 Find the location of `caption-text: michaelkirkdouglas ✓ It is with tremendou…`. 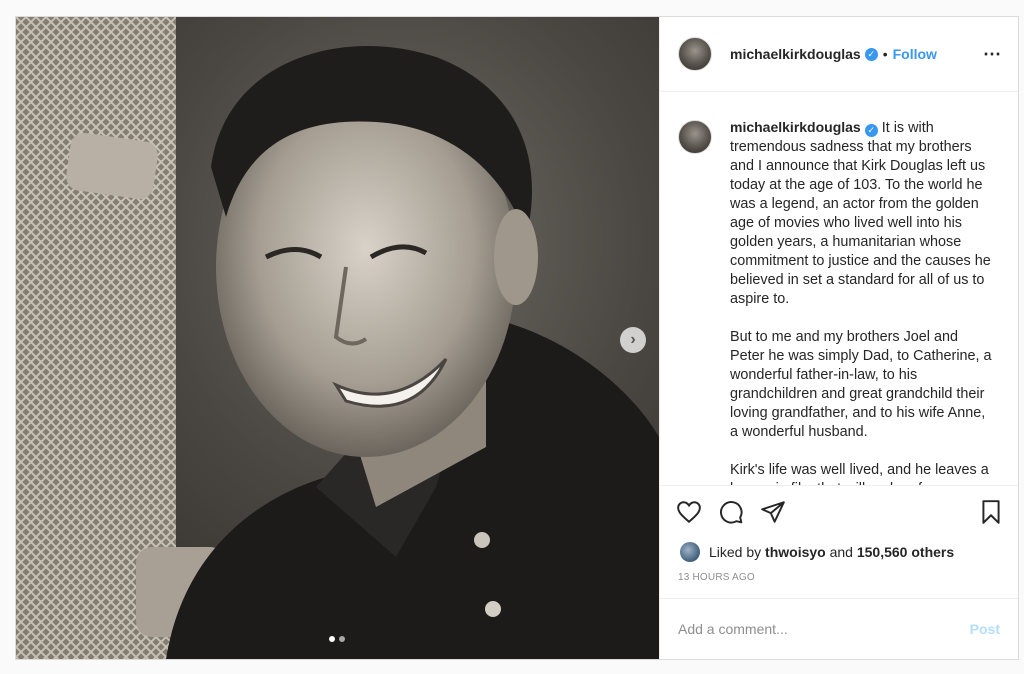

caption-text: michaelkirkdouglas ✓ It is with tremendou… is located at coordinates (861, 301).